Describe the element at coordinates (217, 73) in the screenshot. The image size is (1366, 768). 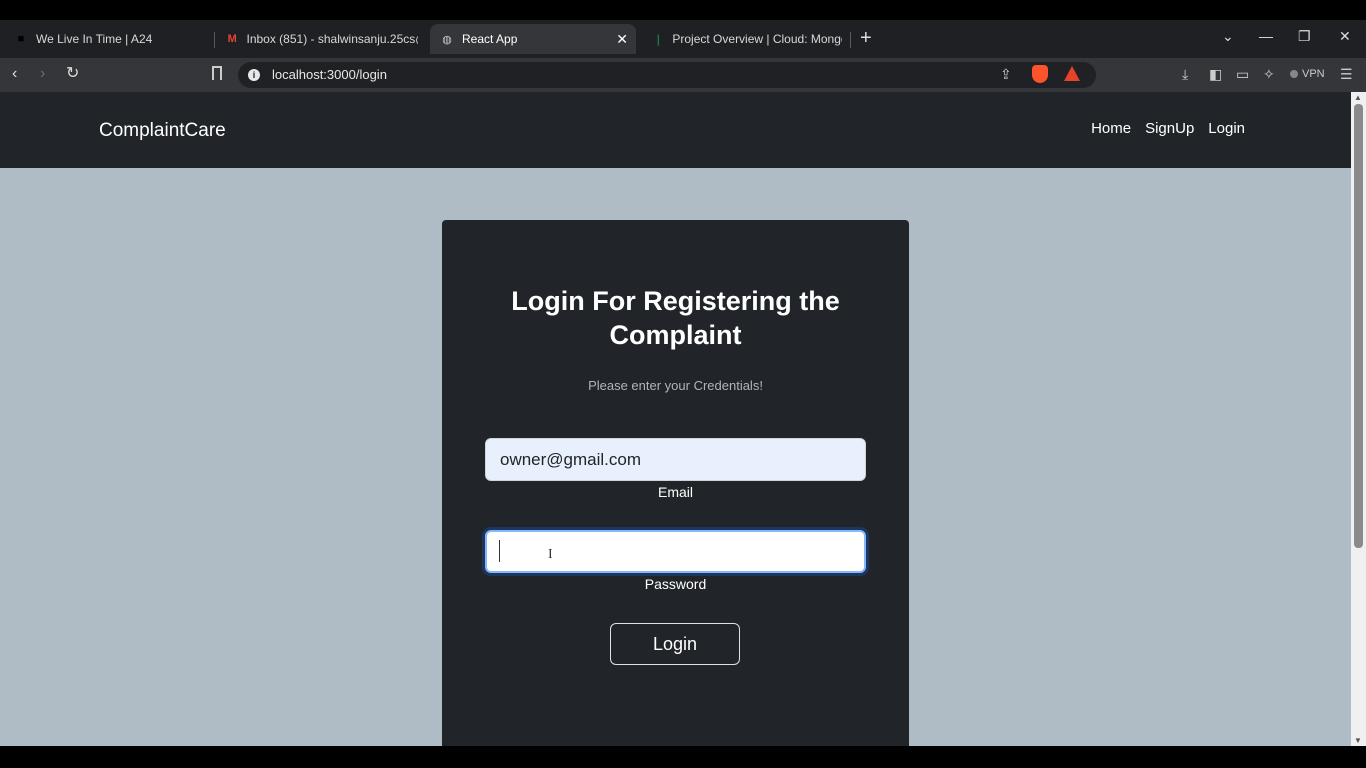
I see `bookmark-icon` at that location.